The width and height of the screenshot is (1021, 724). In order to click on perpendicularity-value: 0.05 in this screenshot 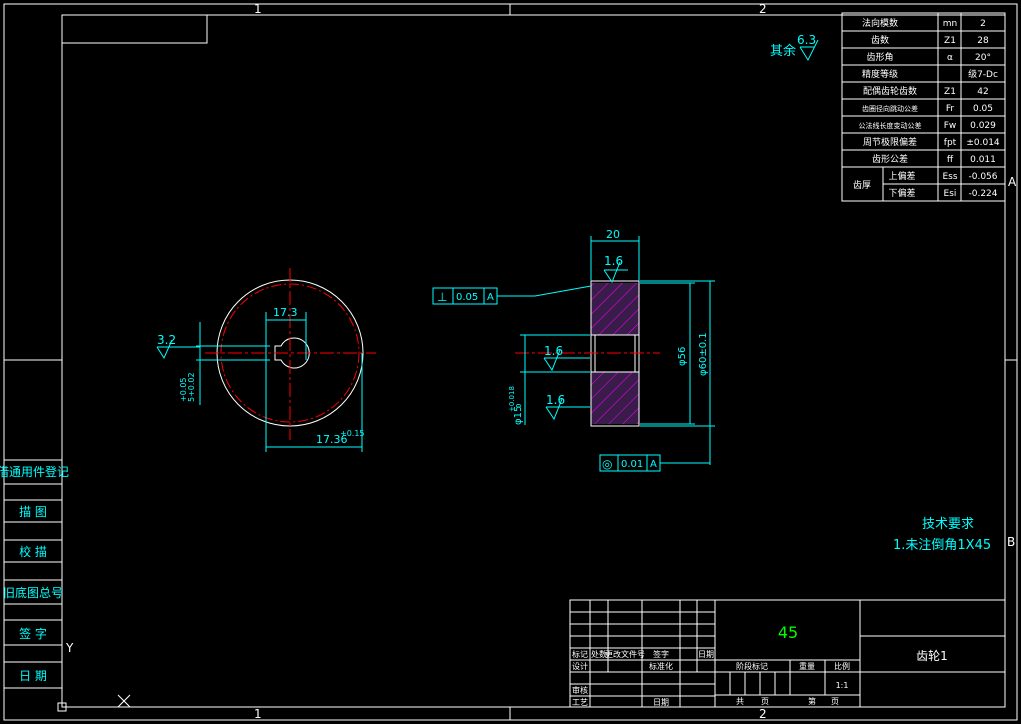, I will do `click(467, 297)`.